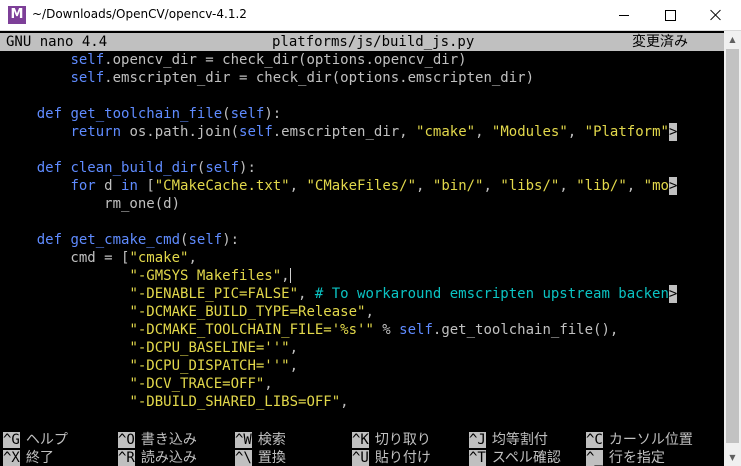  What do you see at coordinates (519, 440) in the screenshot?
I see `shortcut-label: 均等割付` at bounding box center [519, 440].